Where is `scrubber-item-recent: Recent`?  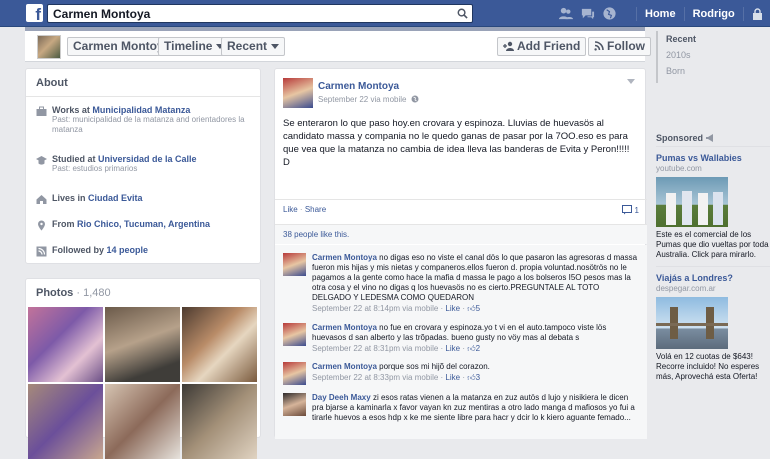
scrubber-item-recent: Recent is located at coordinates (718, 39).